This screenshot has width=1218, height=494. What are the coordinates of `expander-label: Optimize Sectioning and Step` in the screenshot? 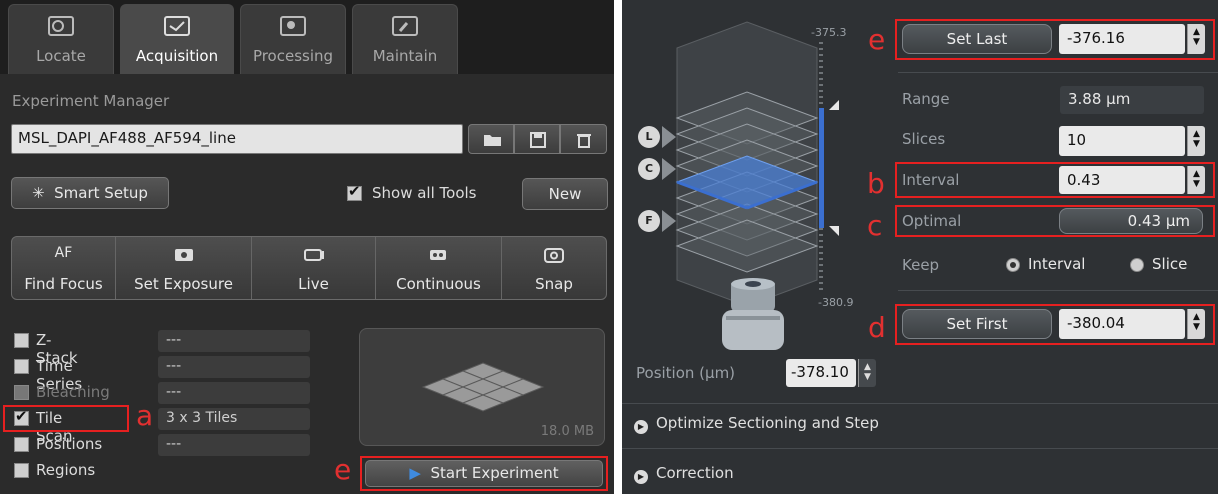 It's located at (767, 423).